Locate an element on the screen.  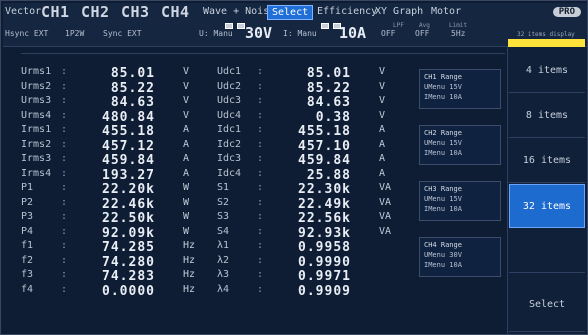
measurement-label: Idc1 is located at coordinates (229, 129).